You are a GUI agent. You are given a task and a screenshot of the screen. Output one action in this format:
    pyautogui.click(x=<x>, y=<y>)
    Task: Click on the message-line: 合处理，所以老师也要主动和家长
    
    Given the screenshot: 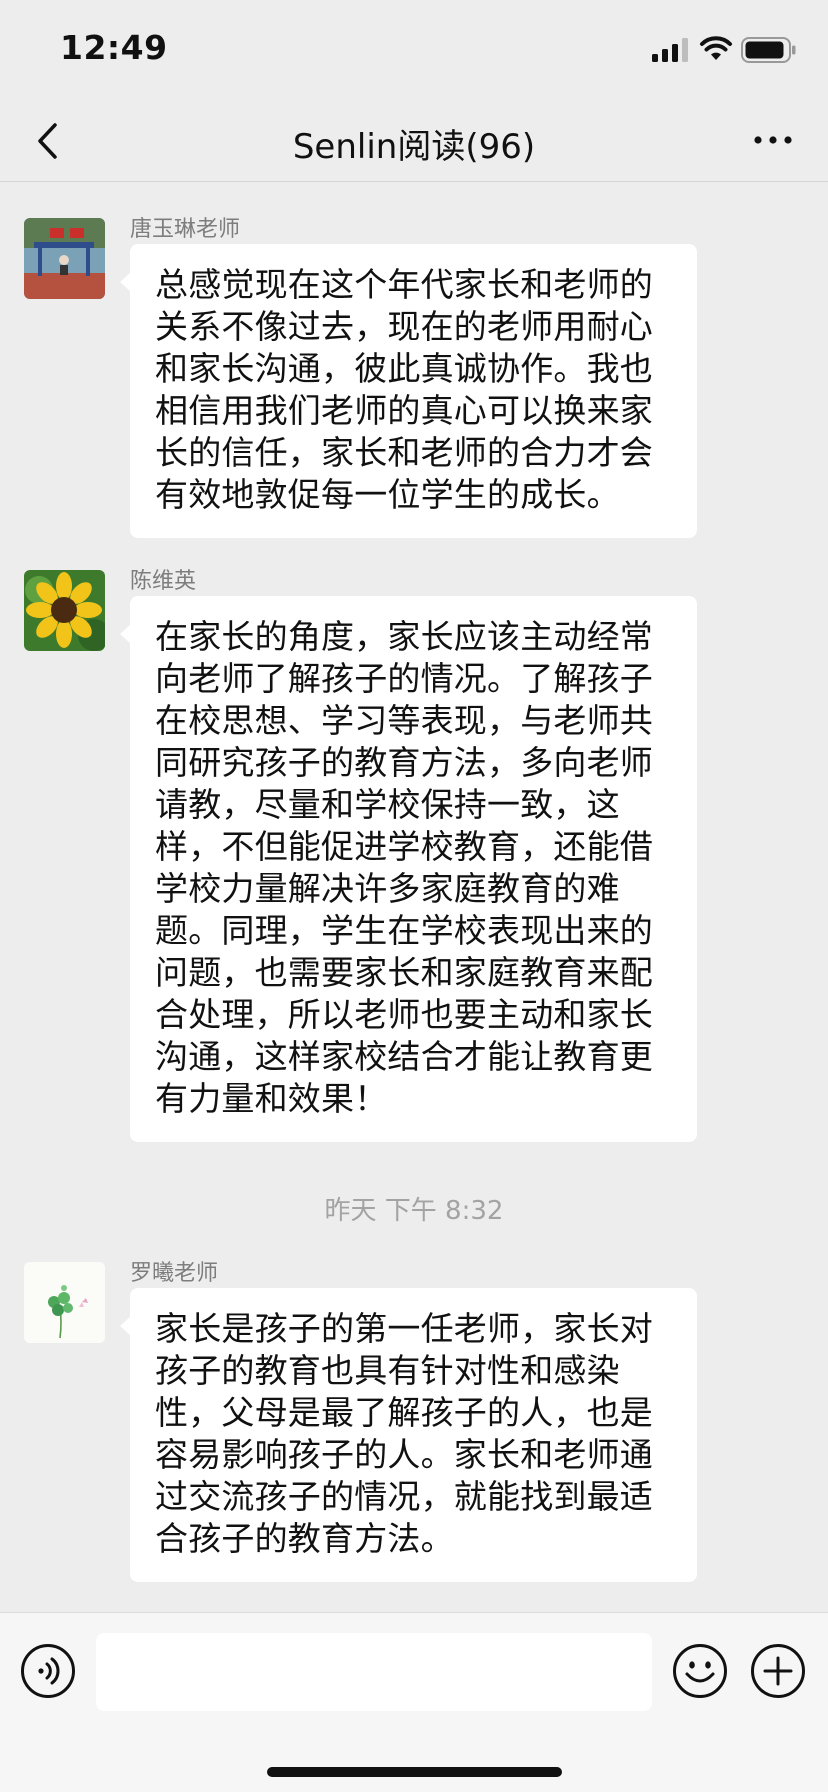 What is the action you would take?
    pyautogui.click(x=404, y=1014)
    